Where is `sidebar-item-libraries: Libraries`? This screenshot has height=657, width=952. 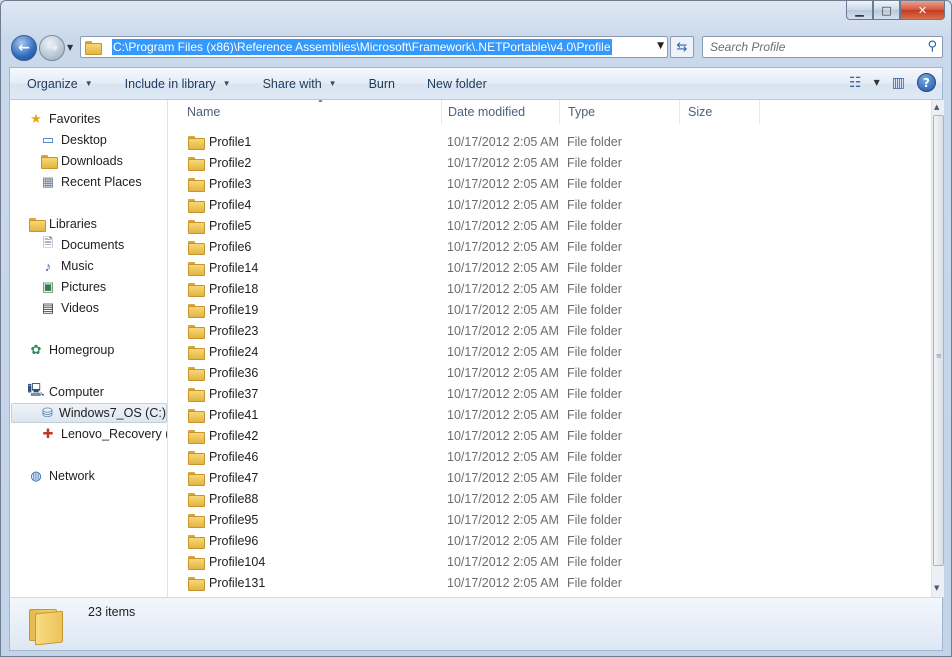 sidebar-item-libraries: Libraries is located at coordinates (62, 224).